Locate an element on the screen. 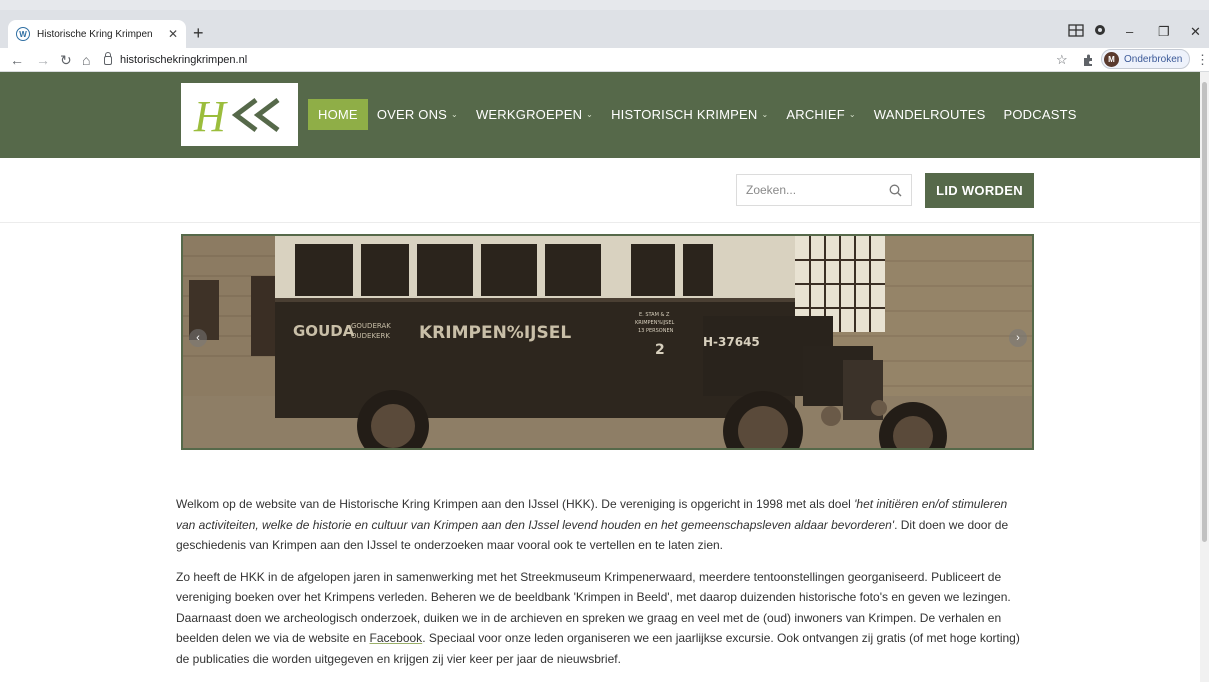 The width and height of the screenshot is (1209, 682). minimize-button: – is located at coordinates (1129, 31).